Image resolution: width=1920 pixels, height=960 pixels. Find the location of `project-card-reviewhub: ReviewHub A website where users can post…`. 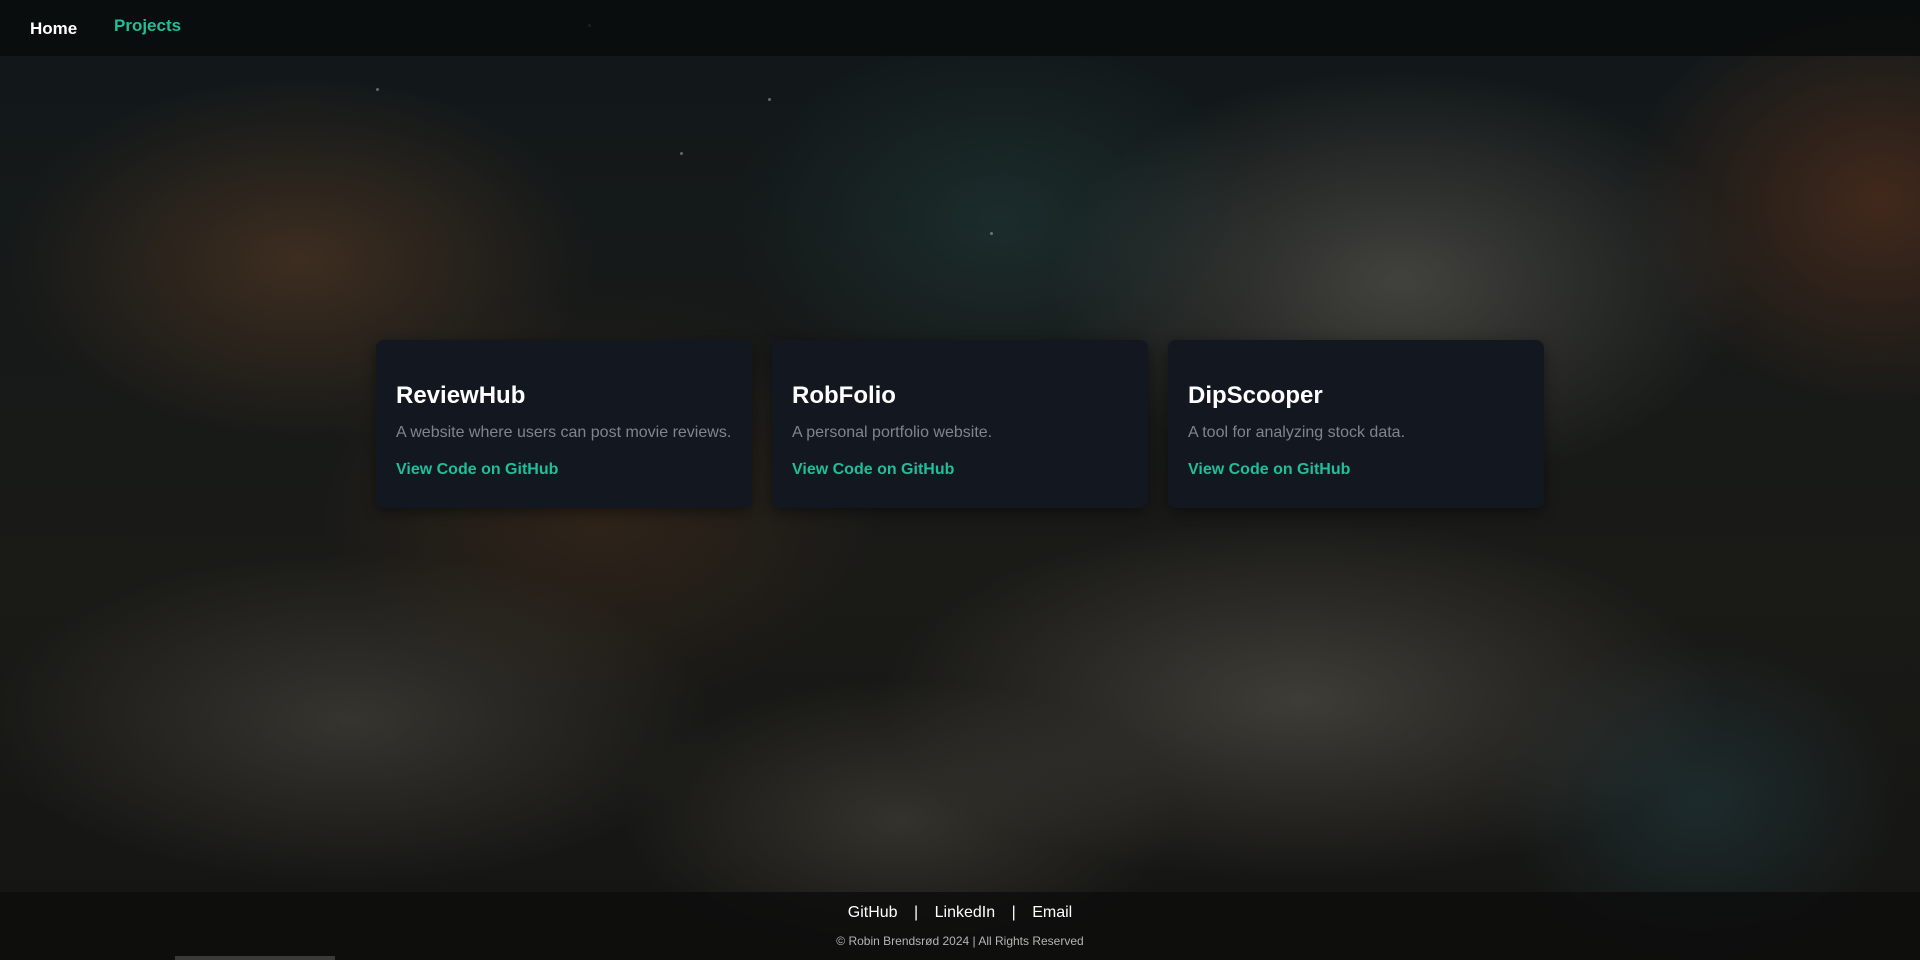

project-card-reviewhub: ReviewHub A website where users can post… is located at coordinates (564, 424).